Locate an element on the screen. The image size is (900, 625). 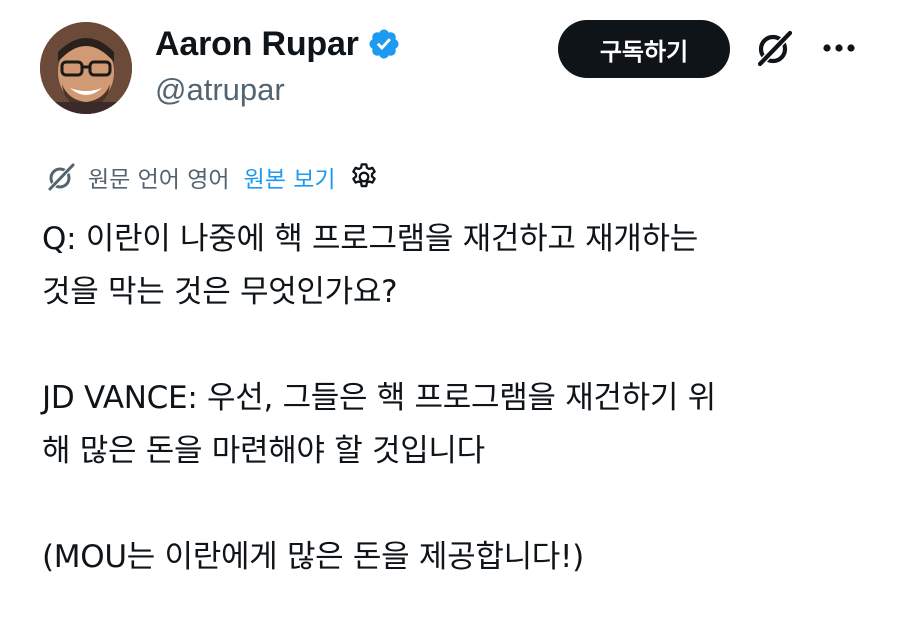
avatar is located at coordinates (86, 68).